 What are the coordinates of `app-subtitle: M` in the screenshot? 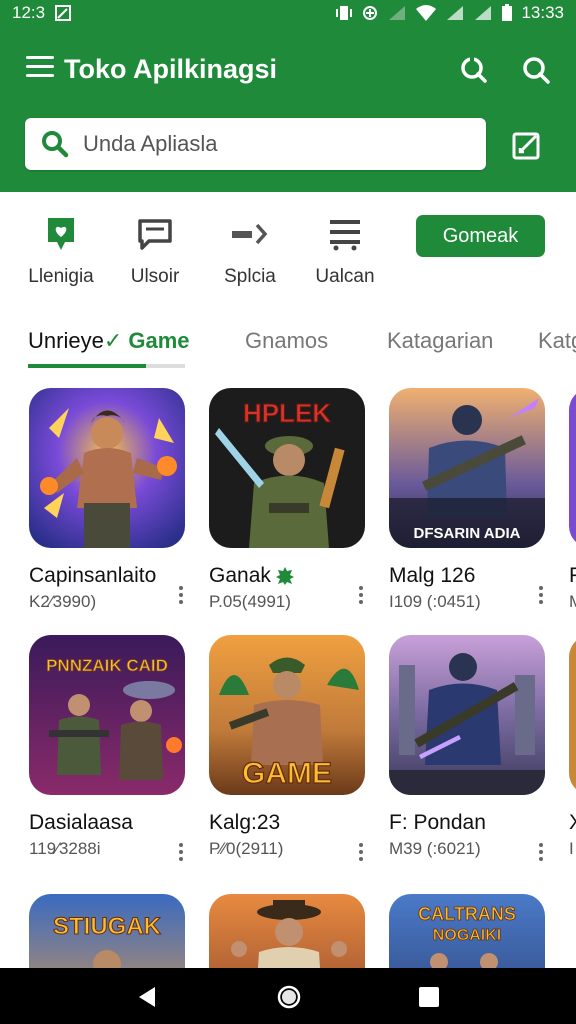 It's located at (572, 602).